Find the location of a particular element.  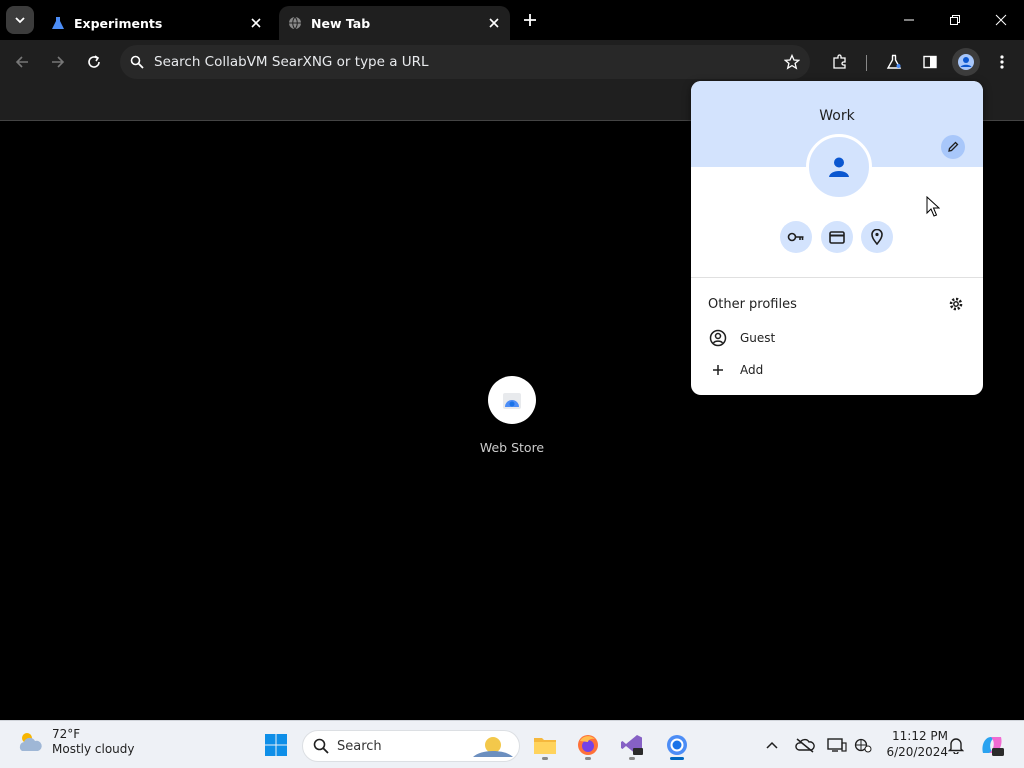

more-vert-icon is located at coordinates (1002, 62).